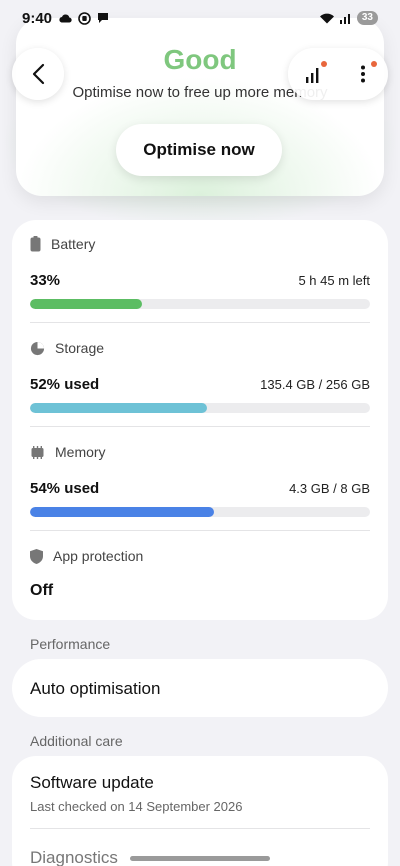 This screenshot has height=866, width=400. Describe the element at coordinates (200, 574) in the screenshot. I see `app-protection-section: App protection Off` at that location.